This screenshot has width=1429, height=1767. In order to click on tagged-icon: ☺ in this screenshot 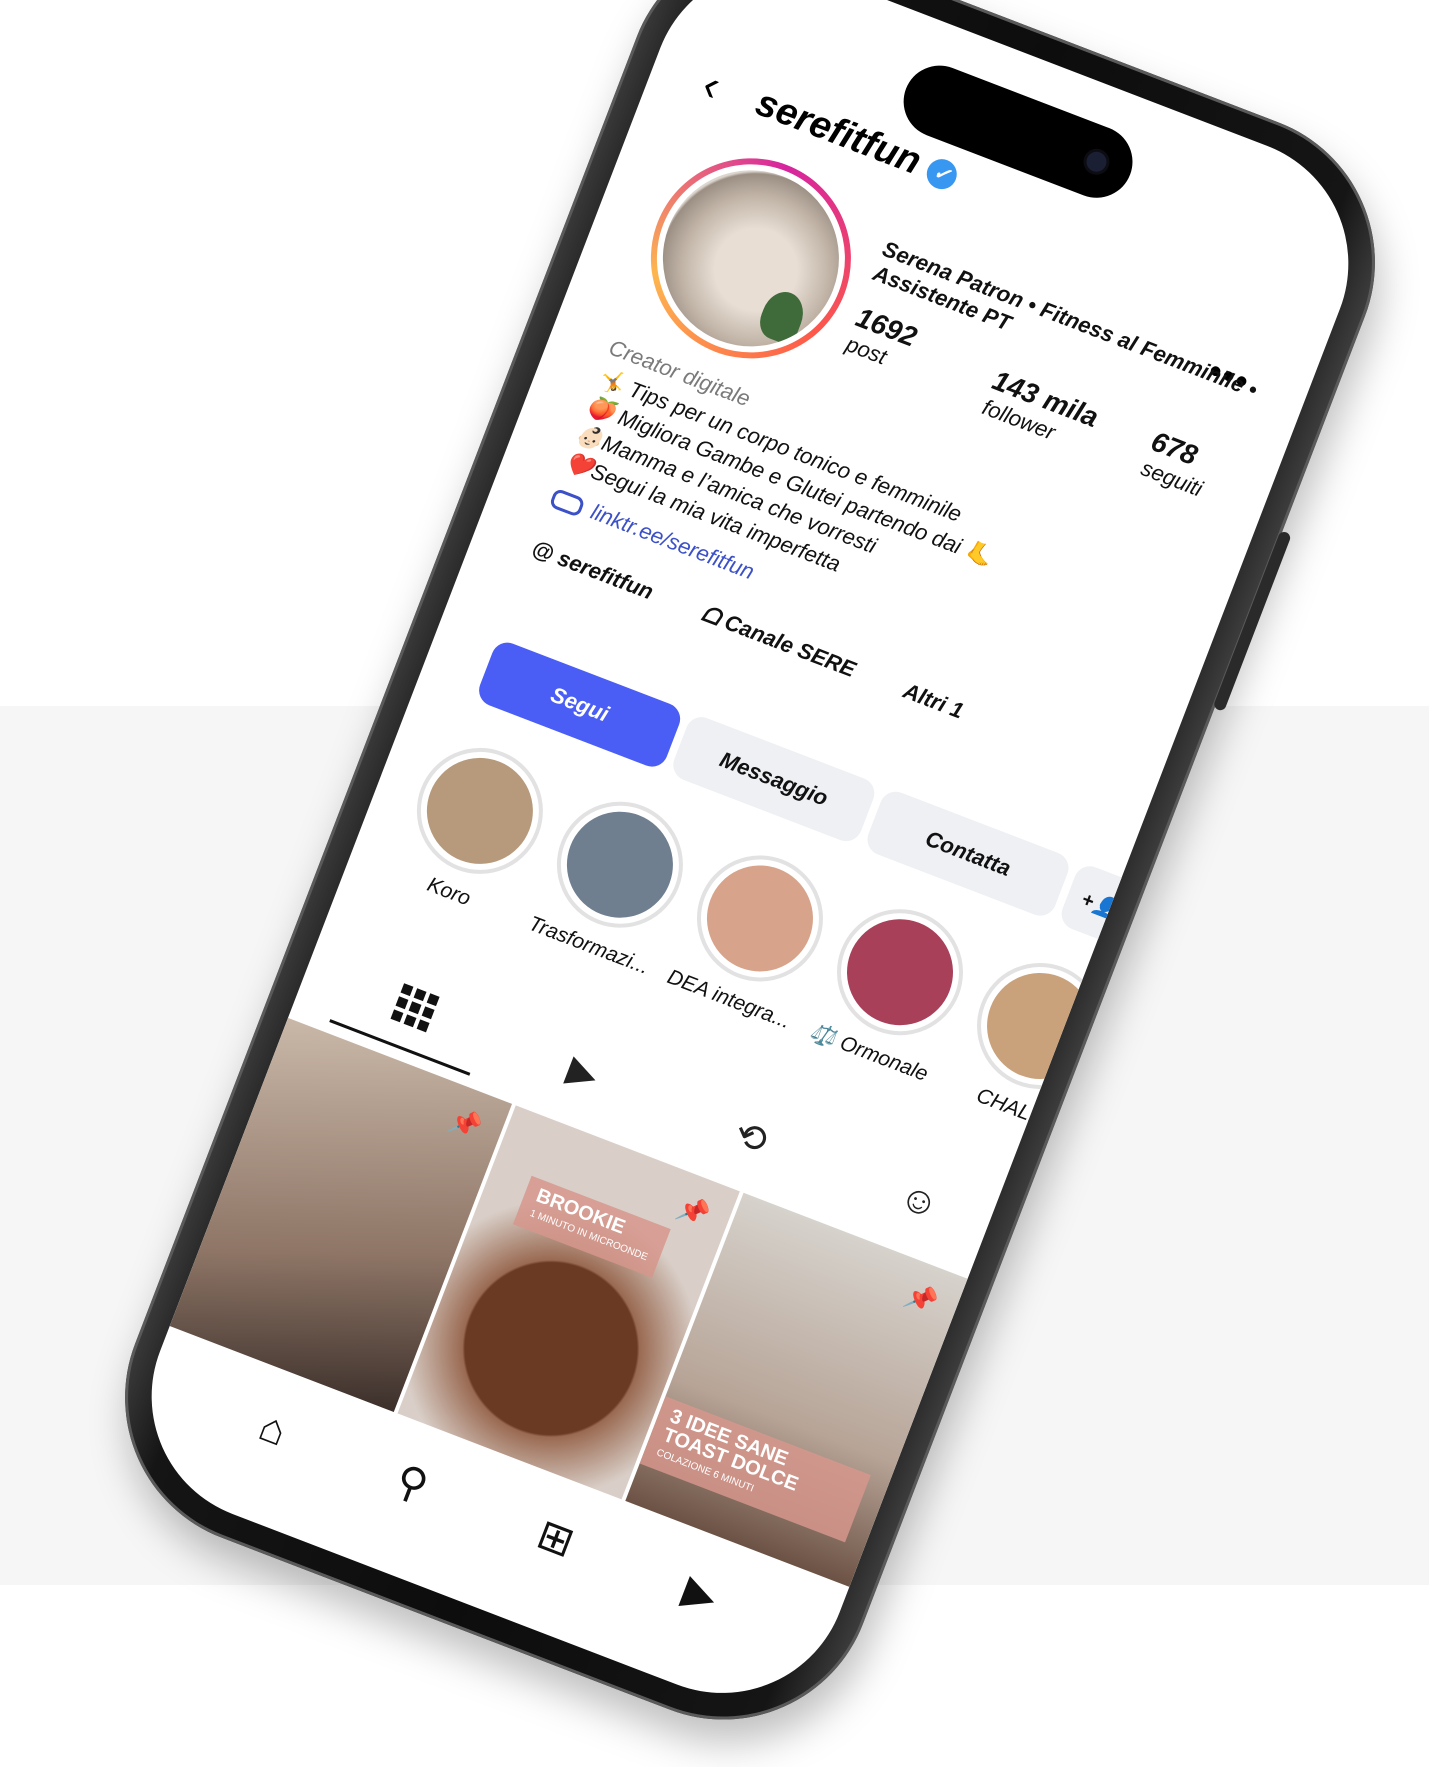, I will do `click(919, 1201)`.